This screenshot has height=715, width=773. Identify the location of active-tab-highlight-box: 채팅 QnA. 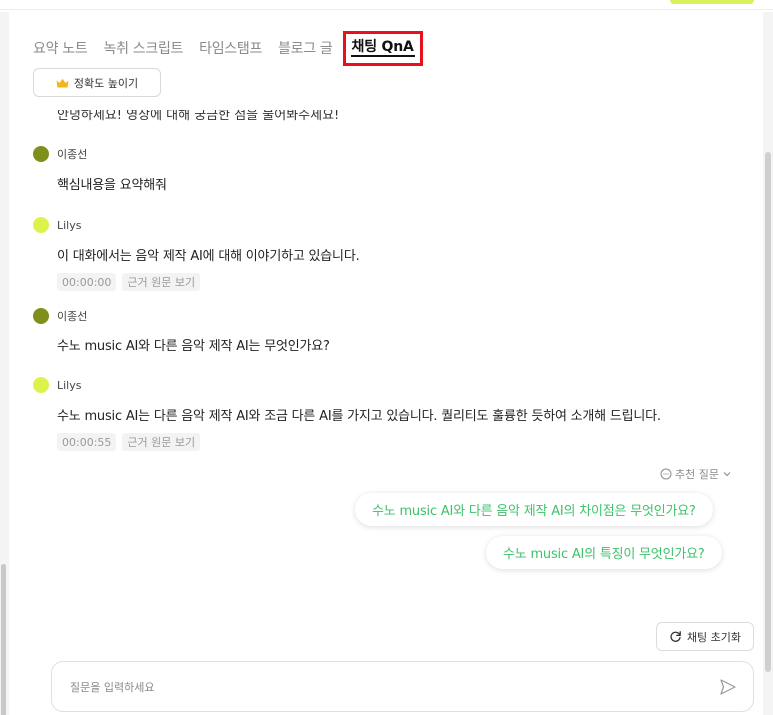
(382, 48).